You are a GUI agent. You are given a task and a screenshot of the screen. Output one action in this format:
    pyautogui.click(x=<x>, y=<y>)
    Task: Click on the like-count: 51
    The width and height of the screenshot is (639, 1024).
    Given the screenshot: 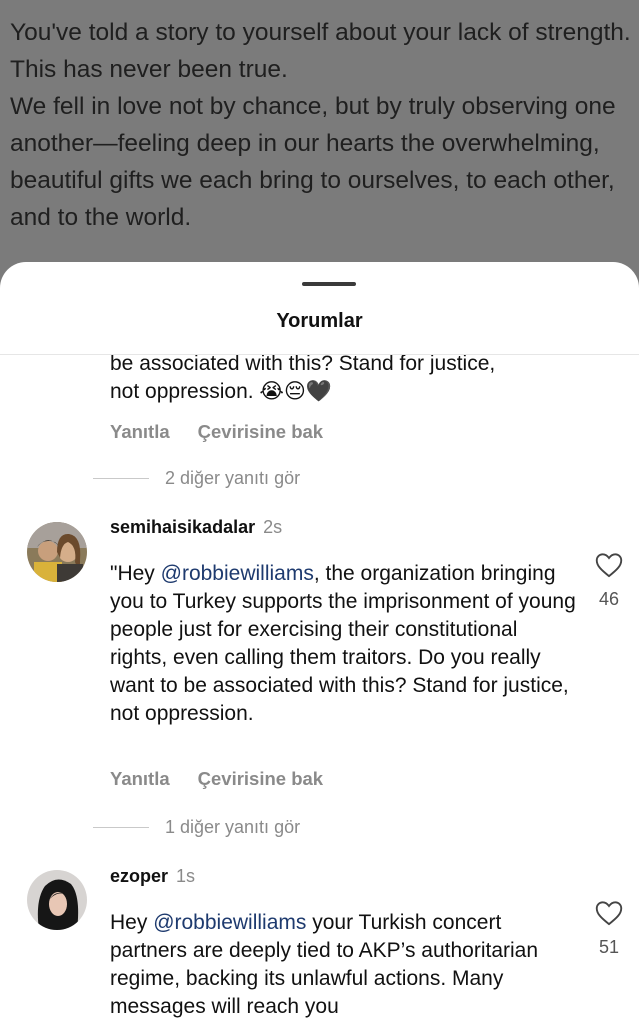 What is the action you would take?
    pyautogui.click(x=609, y=947)
    